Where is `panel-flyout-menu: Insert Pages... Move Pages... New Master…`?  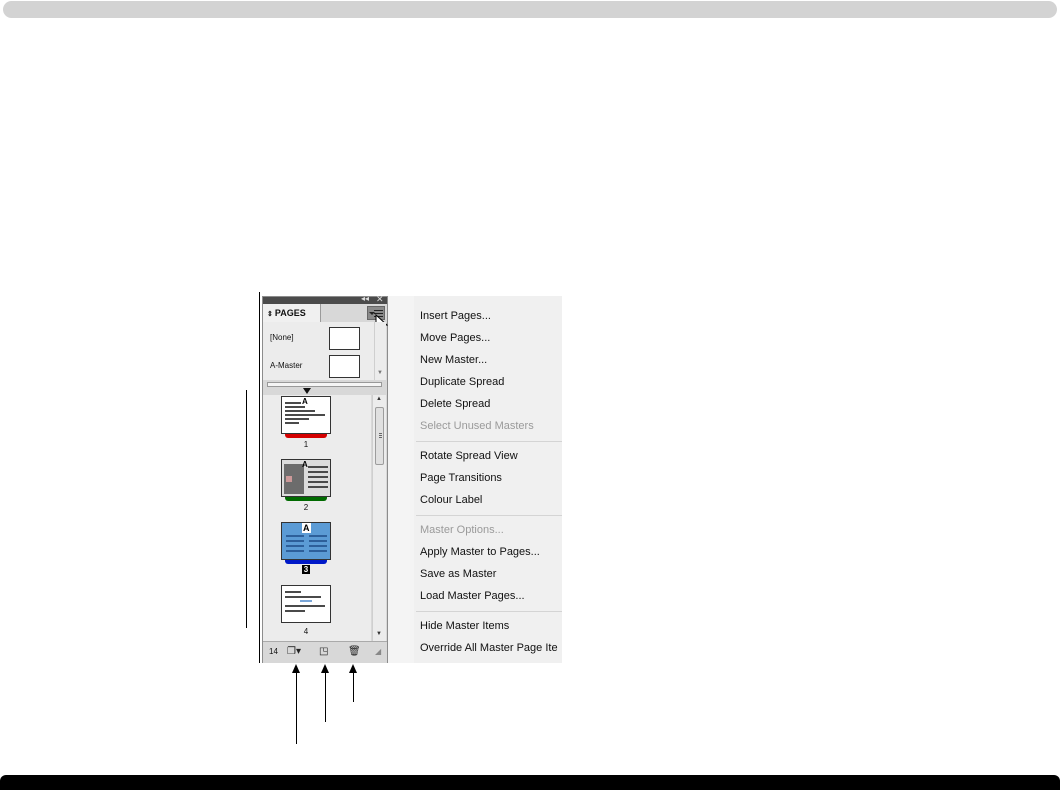 panel-flyout-menu: Insert Pages... Move Pages... New Master… is located at coordinates (475, 479).